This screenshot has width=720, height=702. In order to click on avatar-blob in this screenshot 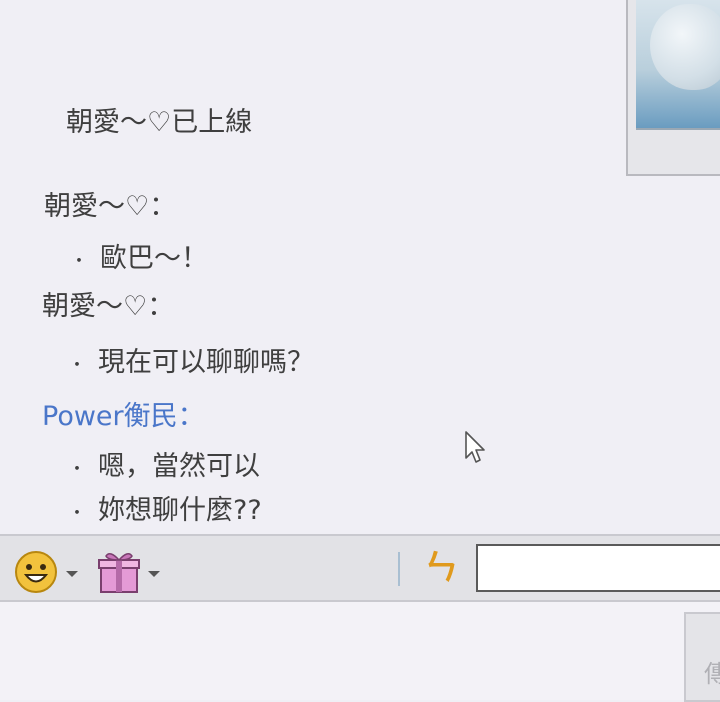, I will do `click(685, 47)`.